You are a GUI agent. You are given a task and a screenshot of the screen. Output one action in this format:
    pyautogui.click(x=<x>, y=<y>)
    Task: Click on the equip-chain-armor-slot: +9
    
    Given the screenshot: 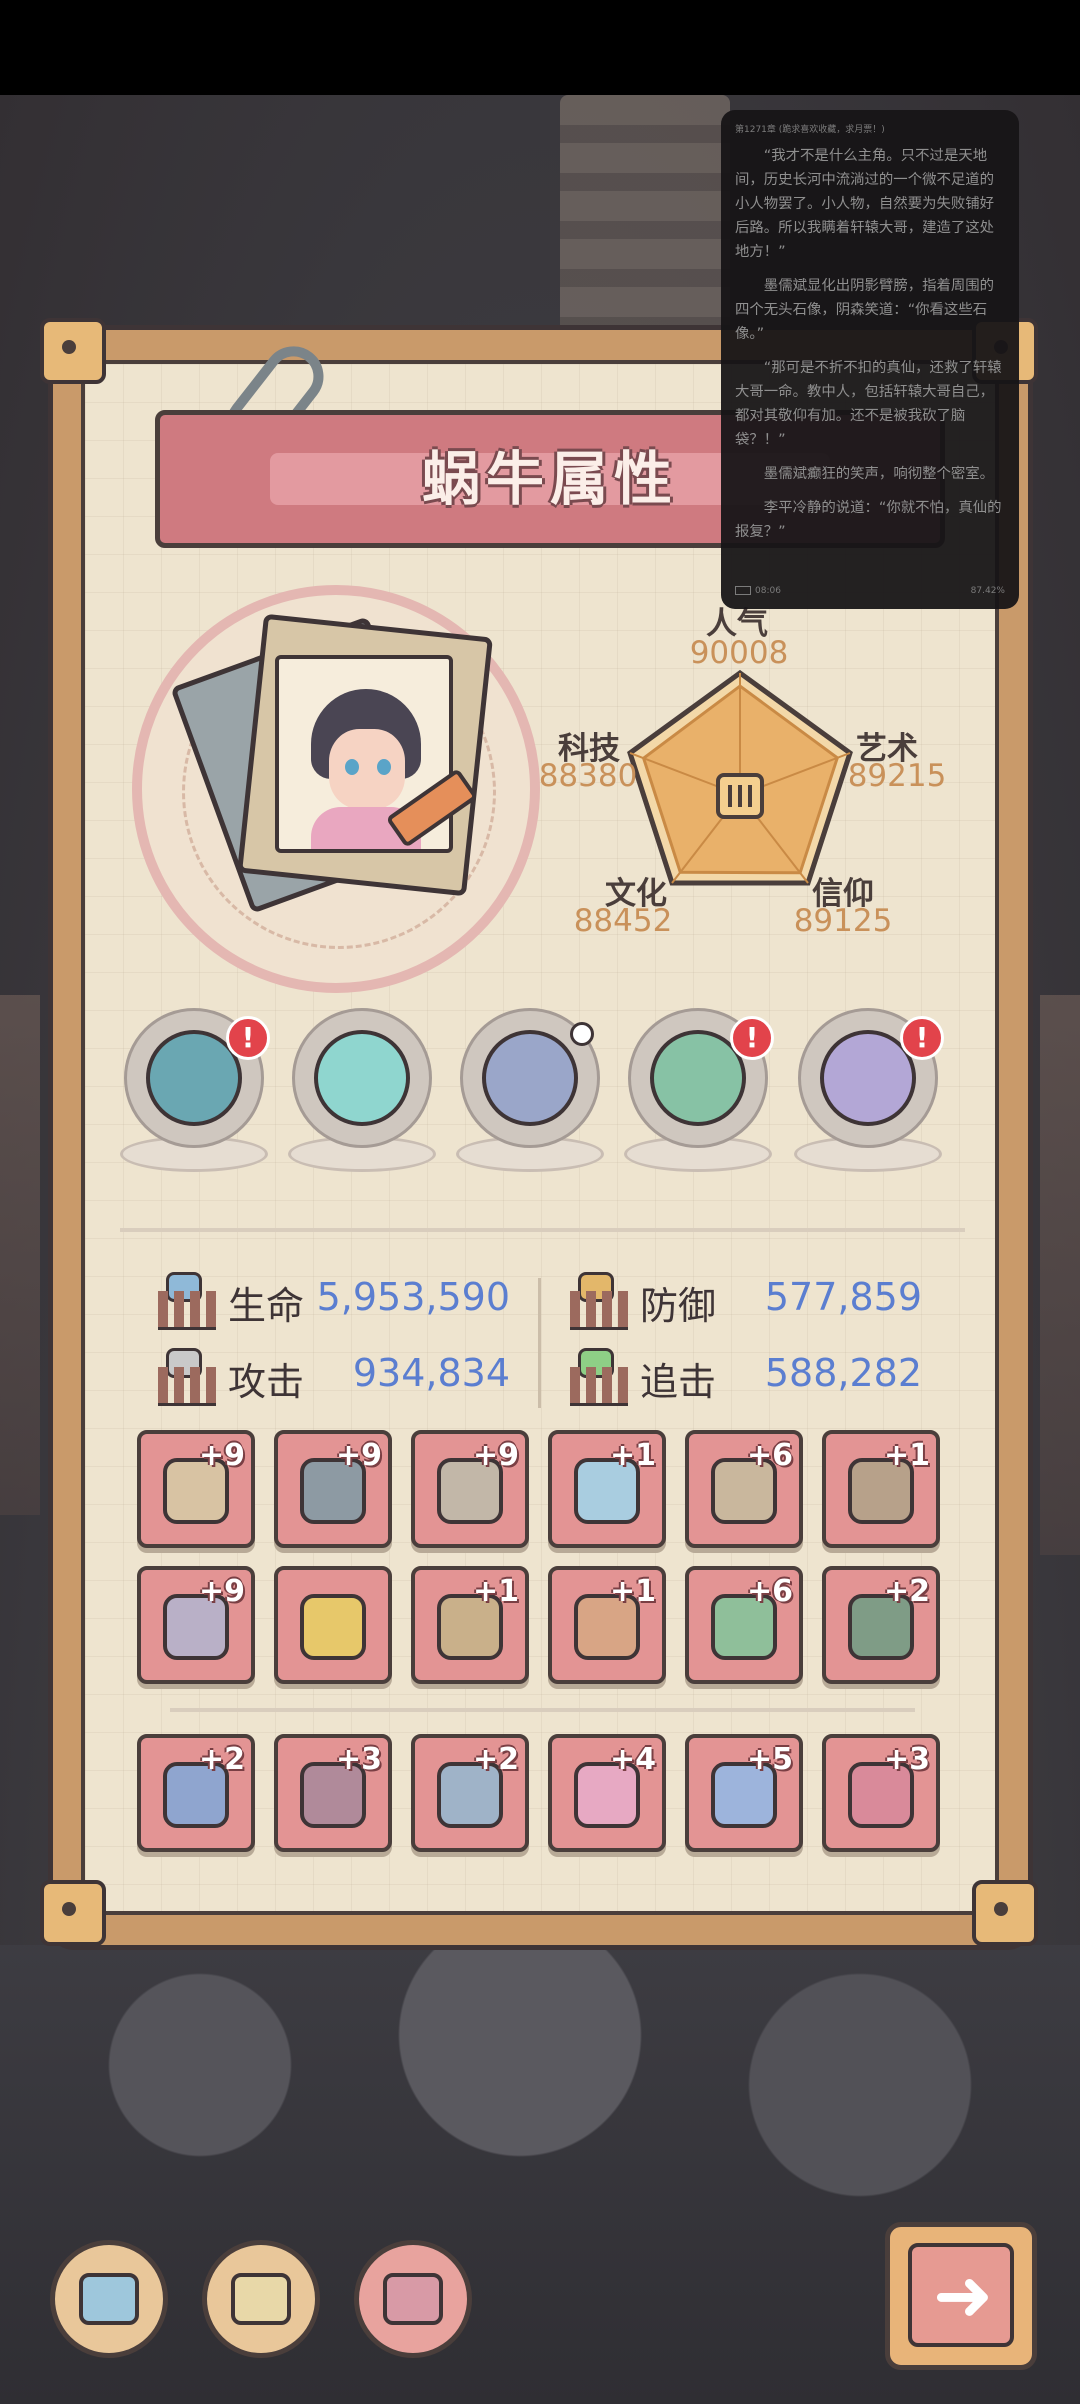 What is the action you would take?
    pyautogui.click(x=196, y=1625)
    